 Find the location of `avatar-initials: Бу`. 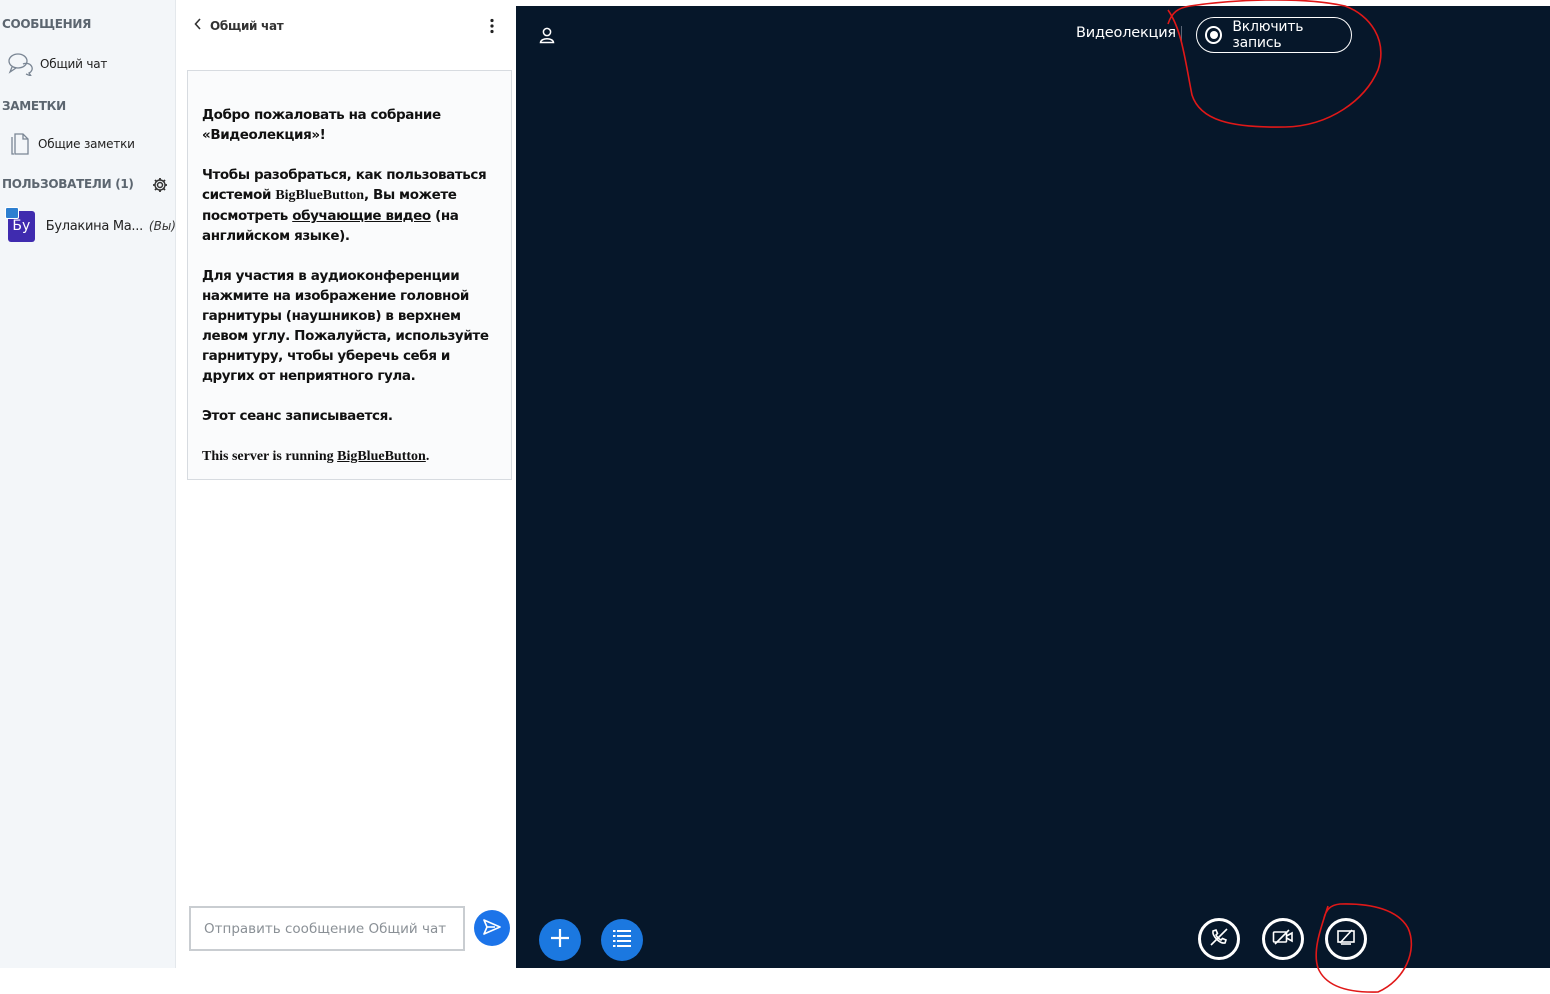

avatar-initials: Бу is located at coordinates (21, 226).